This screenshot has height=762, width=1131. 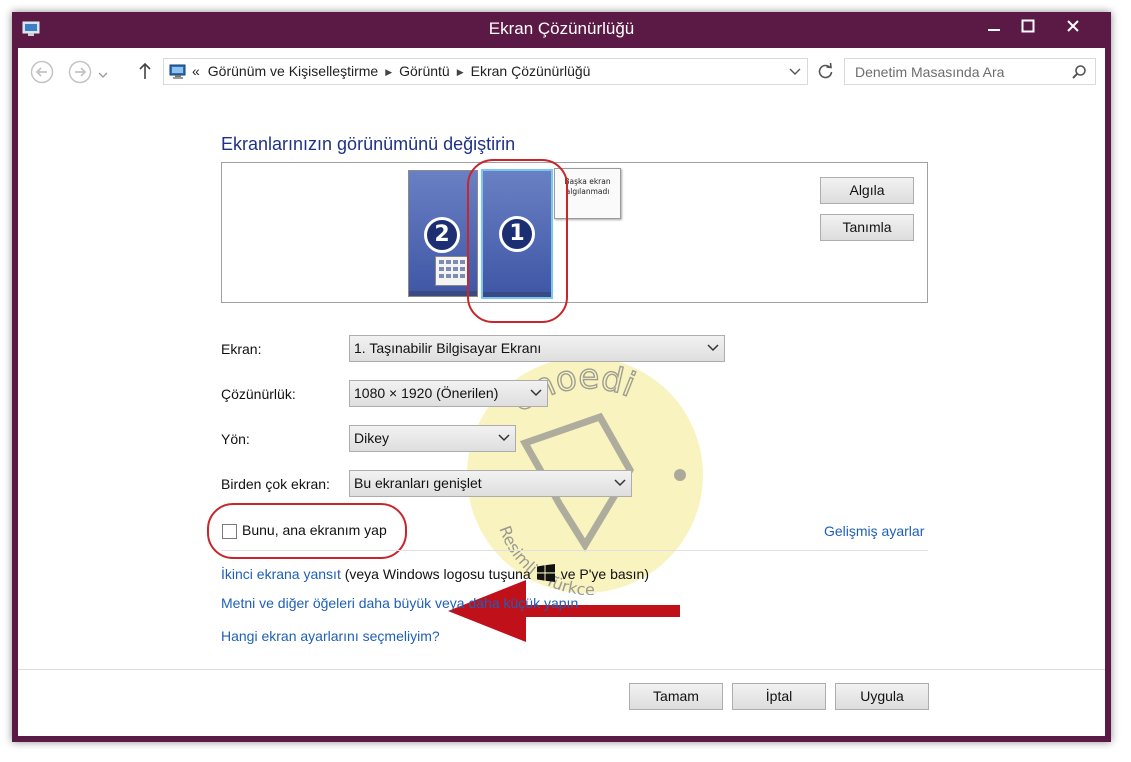 What do you see at coordinates (952, 71) in the screenshot?
I see `search-input` at bounding box center [952, 71].